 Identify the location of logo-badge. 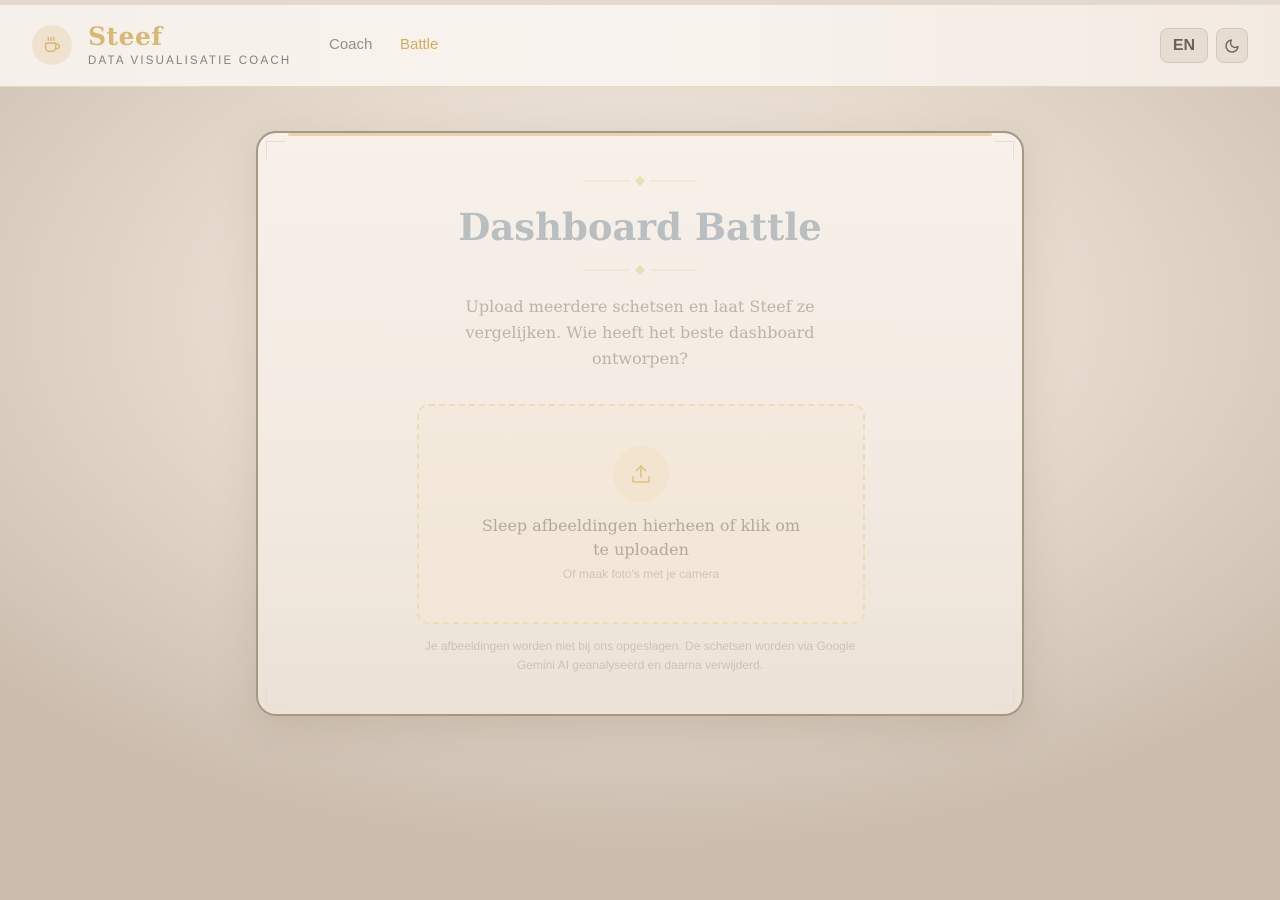
(52, 45).